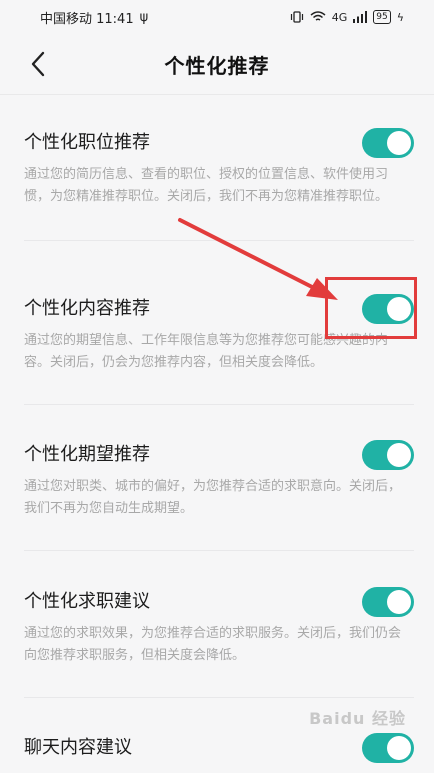 The width and height of the screenshot is (434, 773). Describe the element at coordinates (258, 259) in the screenshot. I see `annotation-arrow` at that location.